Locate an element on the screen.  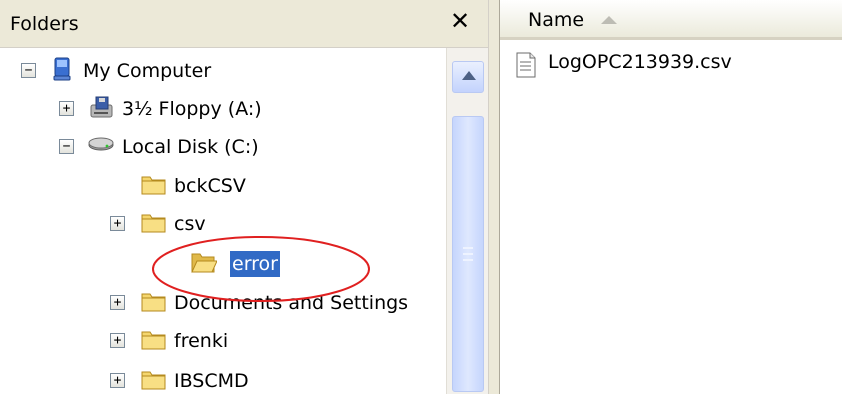
computer-icon is located at coordinates (62, 69).